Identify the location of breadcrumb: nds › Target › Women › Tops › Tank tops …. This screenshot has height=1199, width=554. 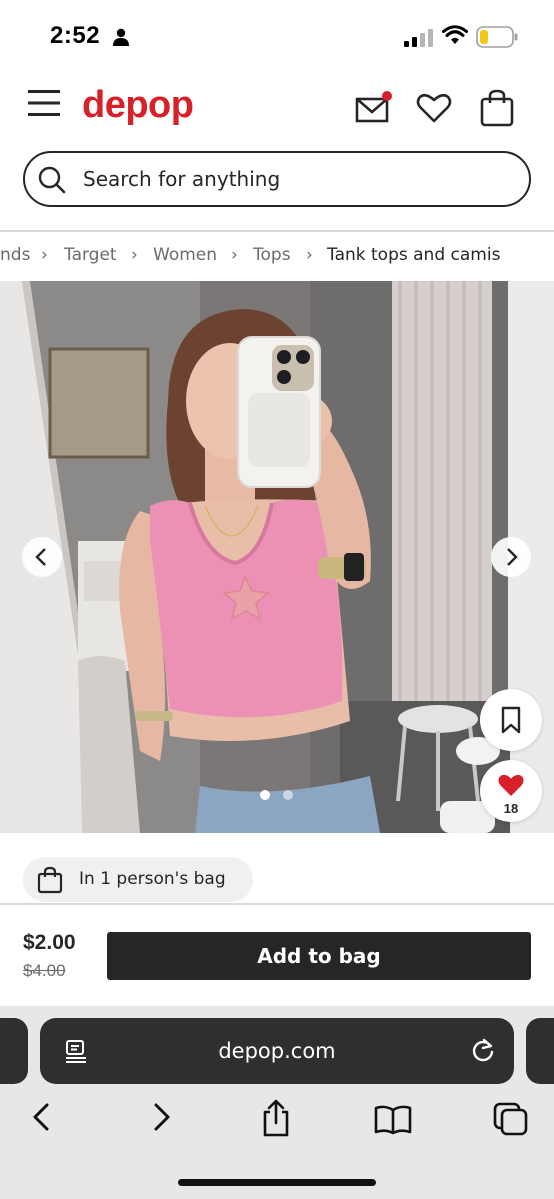
(277, 257).